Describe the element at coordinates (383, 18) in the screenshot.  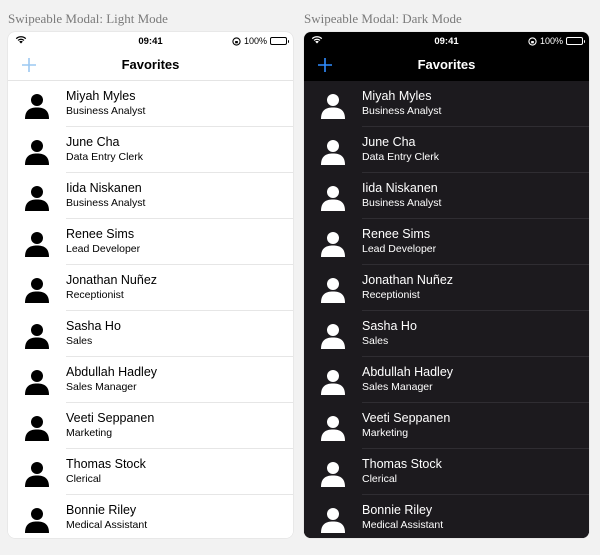
I see `dark-mode-caption: Swipeable Modal: Dark Mode` at that location.